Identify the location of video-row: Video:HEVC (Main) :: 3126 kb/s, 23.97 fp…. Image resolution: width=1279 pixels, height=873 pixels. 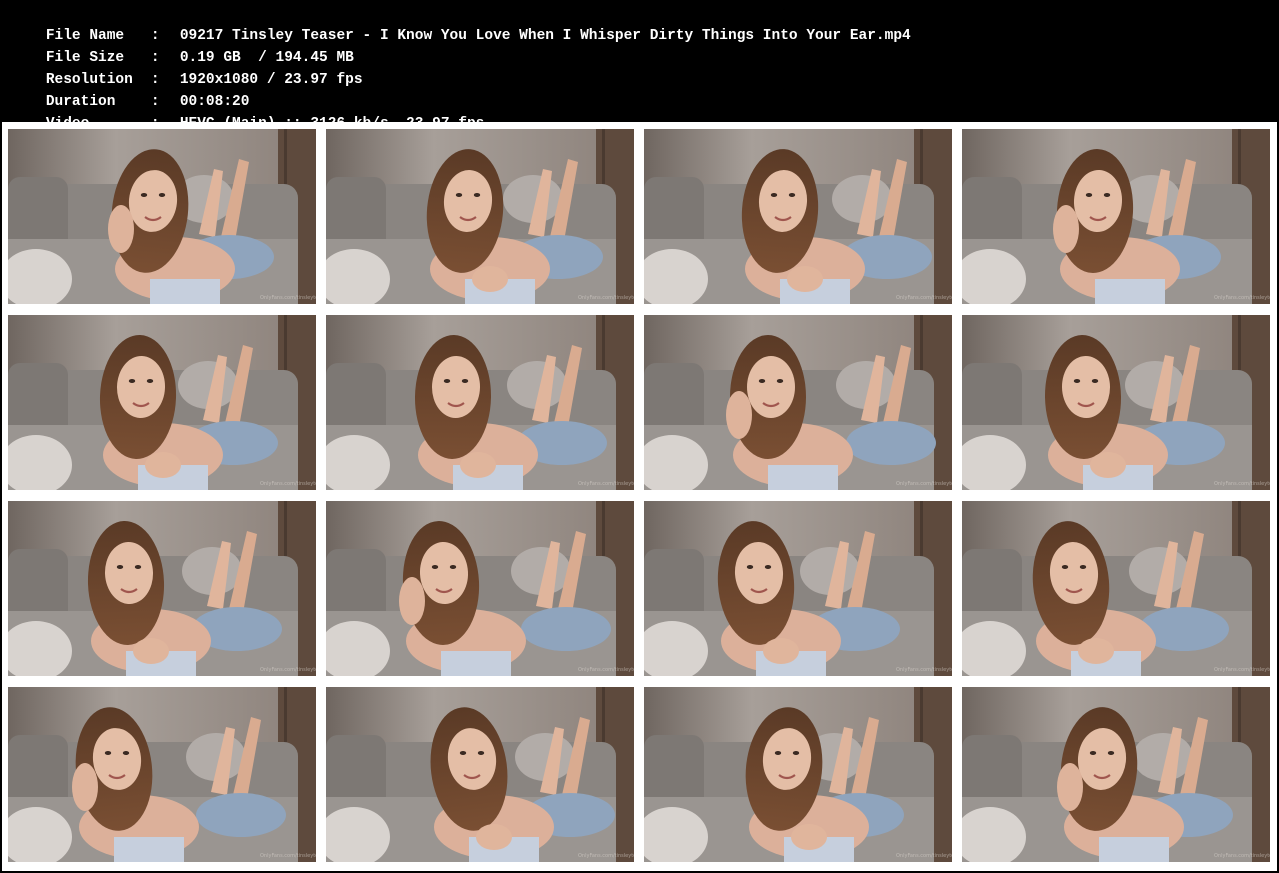
(248, 113).